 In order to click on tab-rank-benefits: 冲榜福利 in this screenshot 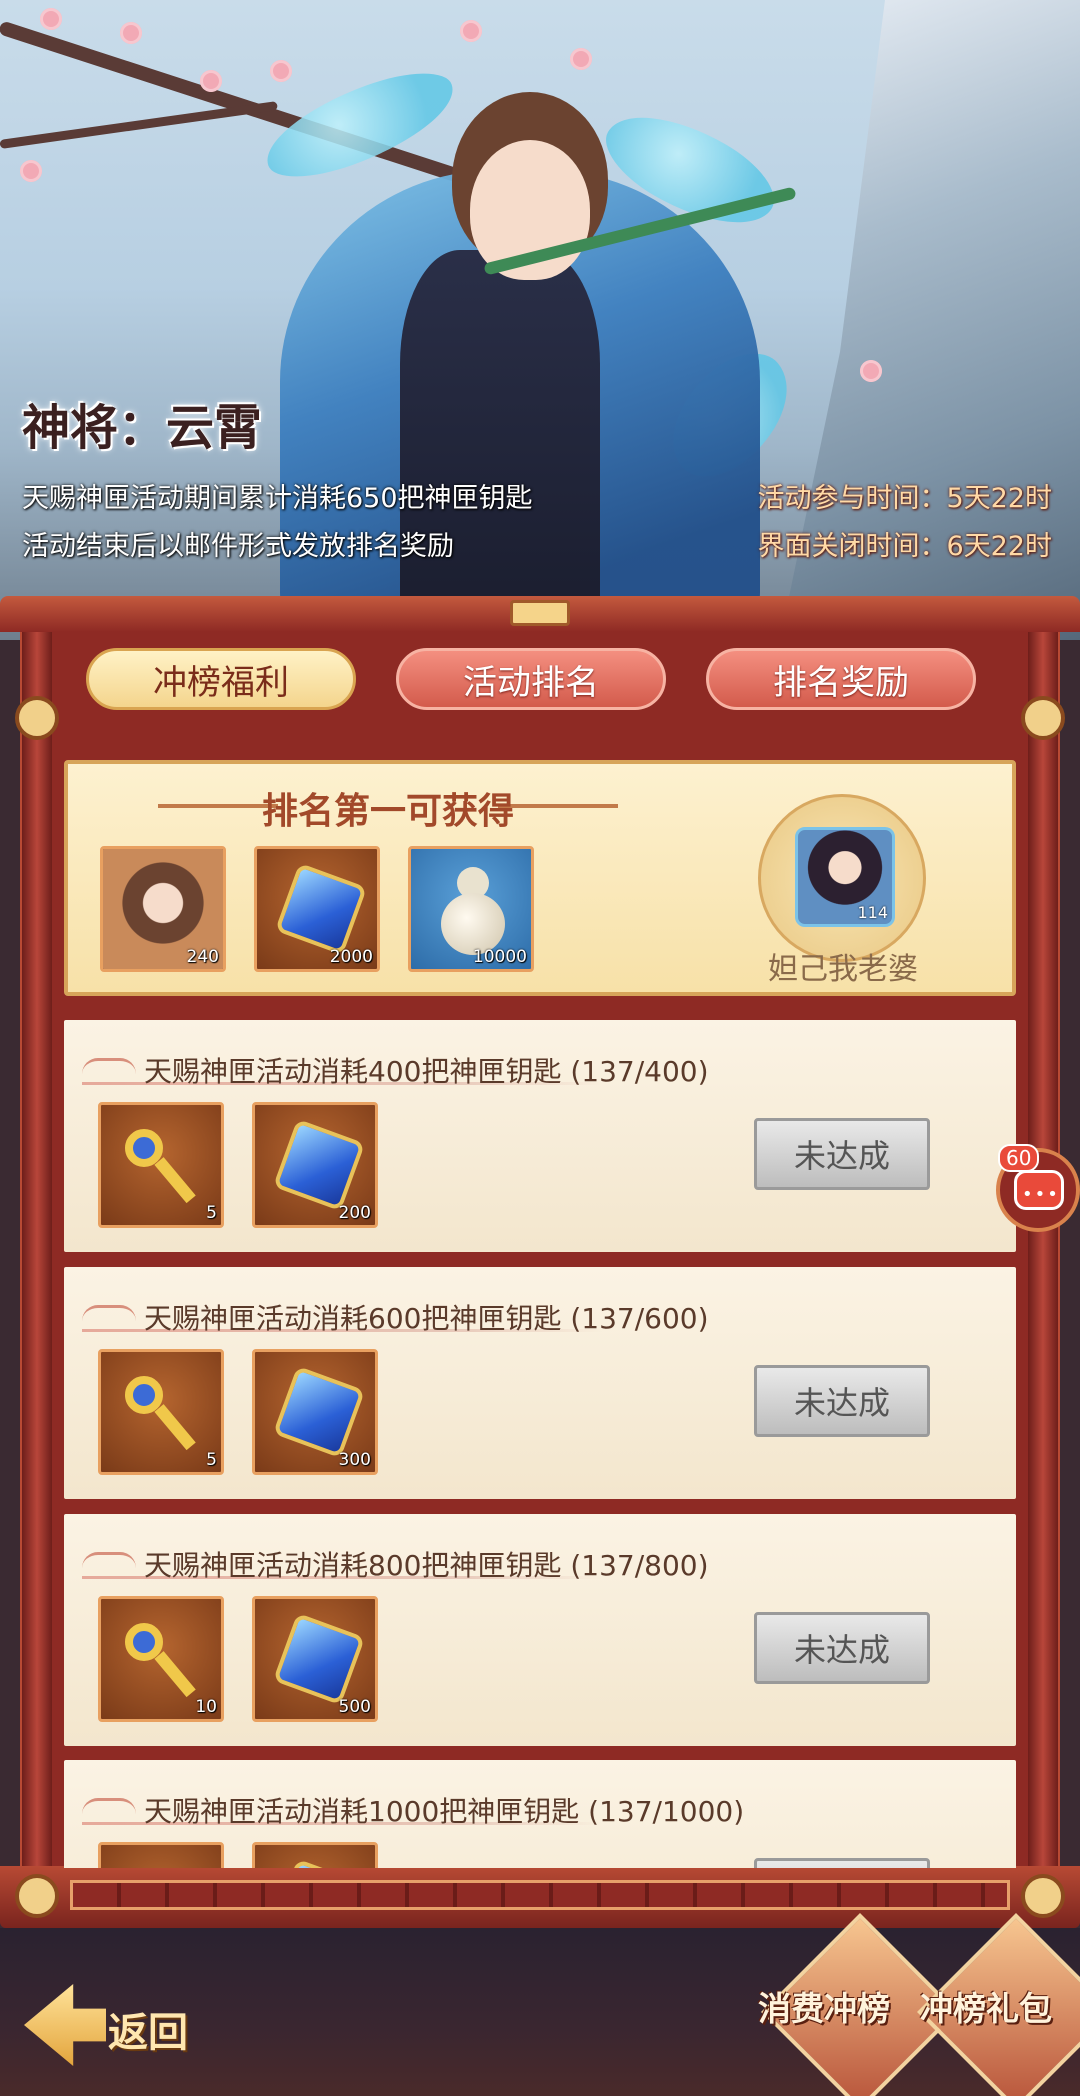, I will do `click(221, 679)`.